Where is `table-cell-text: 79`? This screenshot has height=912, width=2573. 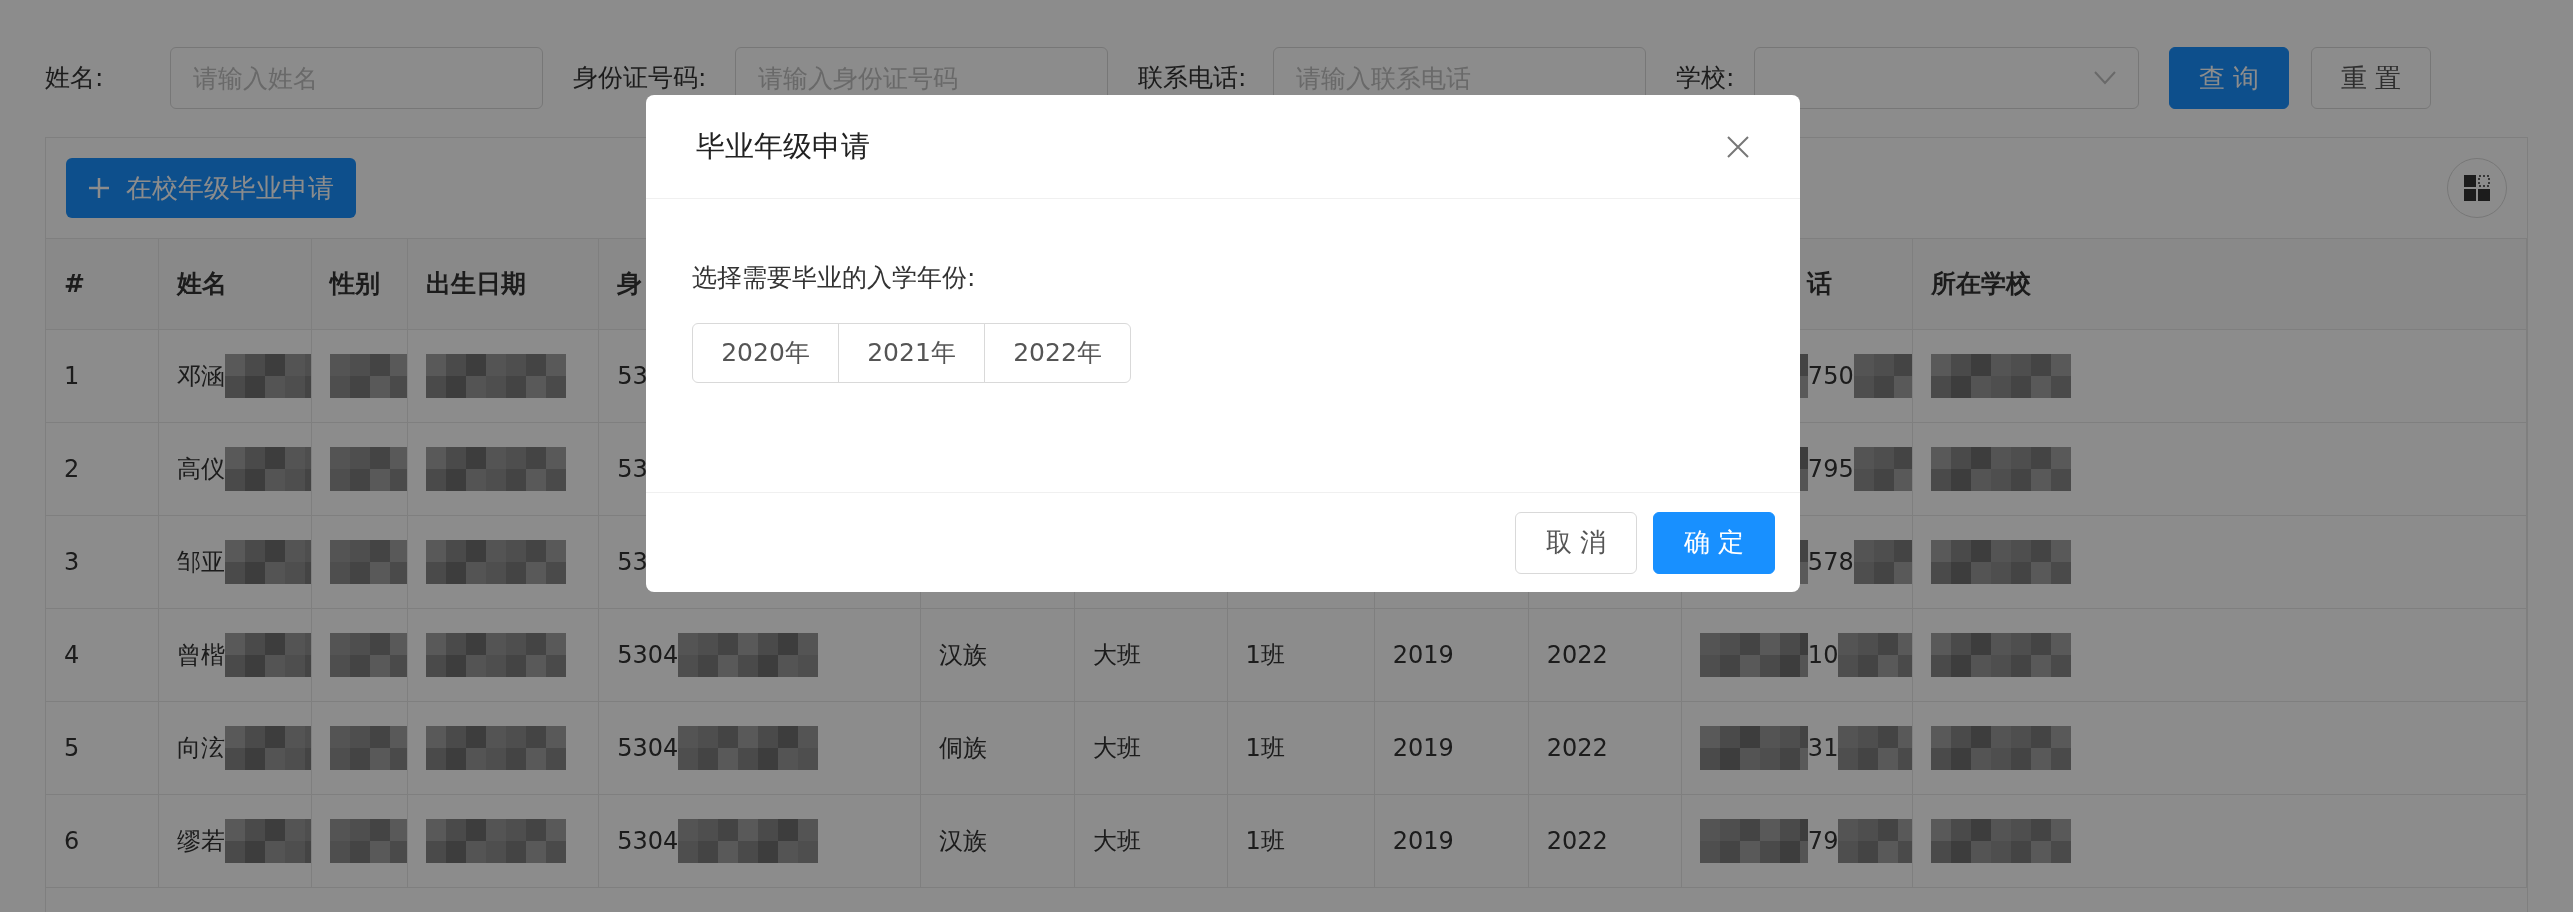 table-cell-text: 79 is located at coordinates (1823, 841).